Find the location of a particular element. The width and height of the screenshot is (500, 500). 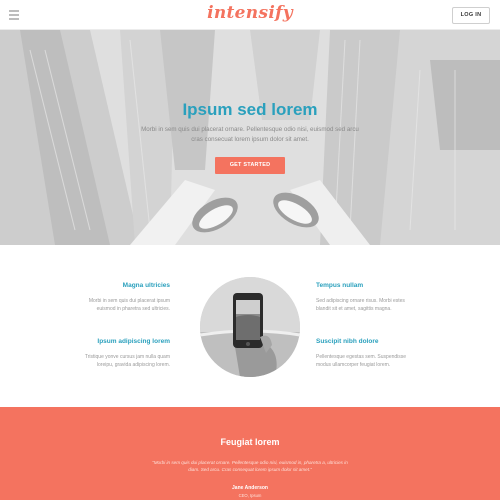

testimonial-title: Feugiat lorem is located at coordinates (250, 442).